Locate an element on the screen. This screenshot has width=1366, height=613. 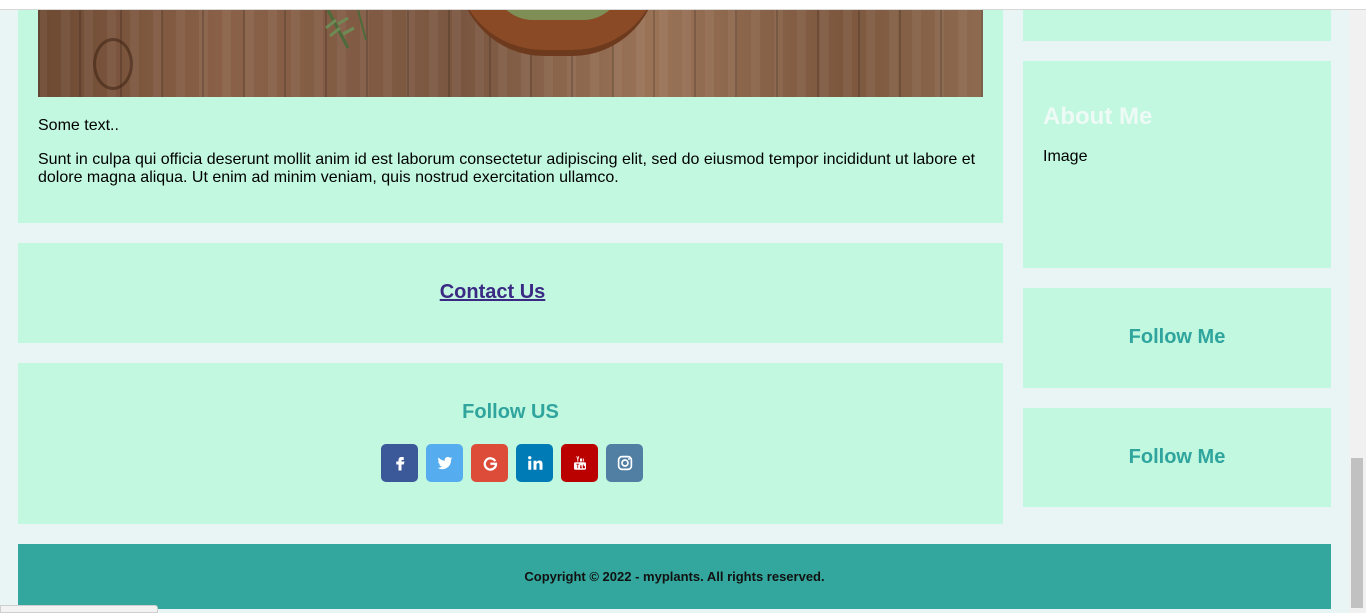
scrollbar-thumb is located at coordinates (1357, 533).